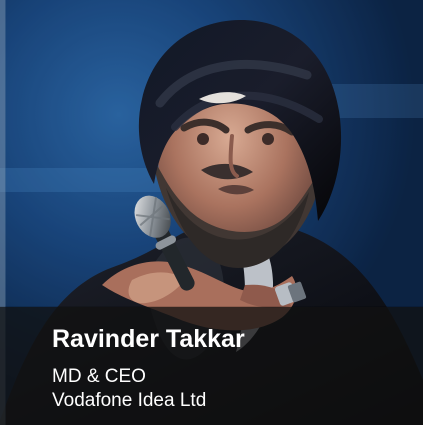 This screenshot has width=423, height=425. Describe the element at coordinates (148, 339) in the screenshot. I see `person-name: Ravinder Takkar` at that location.